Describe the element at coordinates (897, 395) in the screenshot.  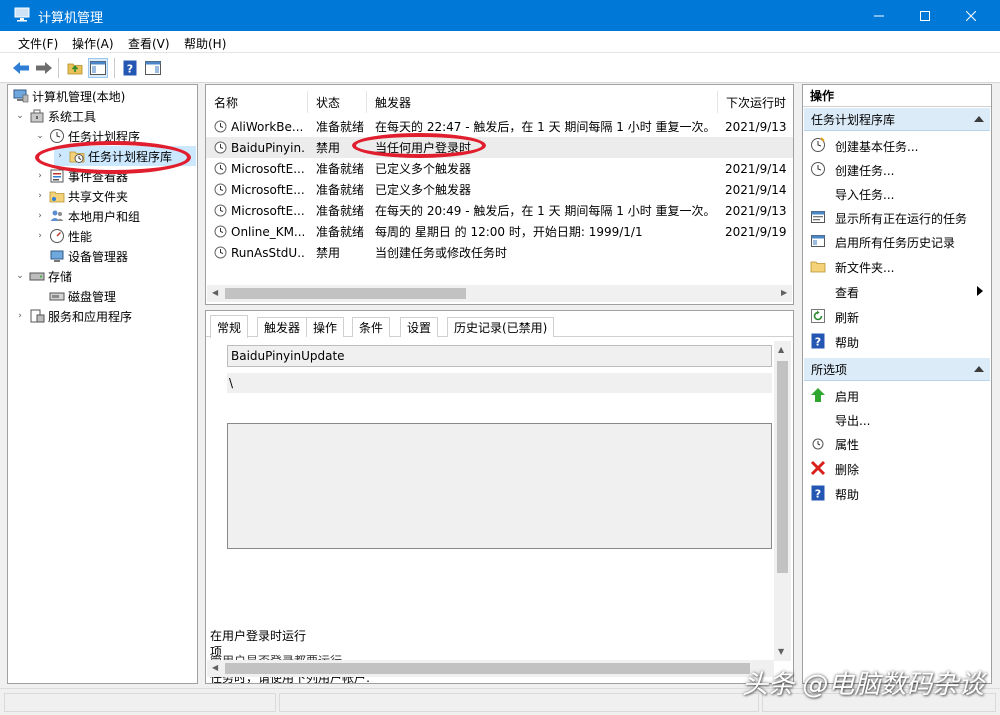
I see `enable-action: 启用` at that location.